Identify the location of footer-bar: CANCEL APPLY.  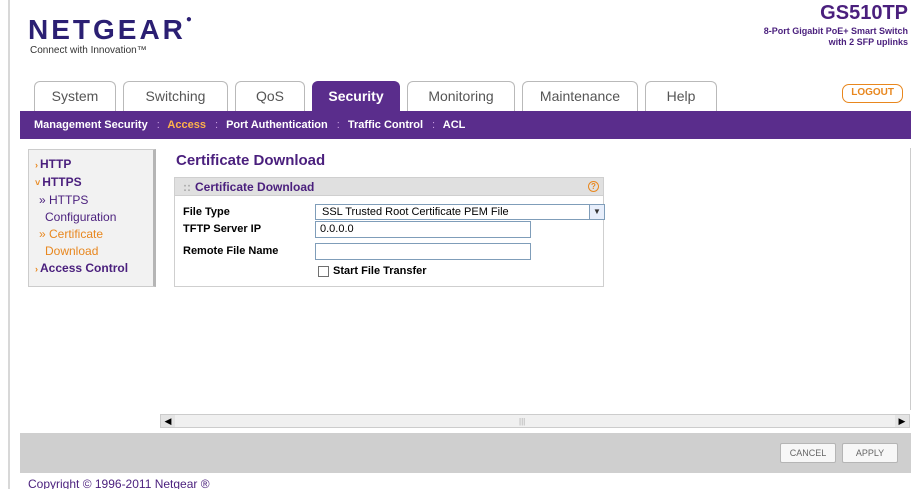
(465, 453).